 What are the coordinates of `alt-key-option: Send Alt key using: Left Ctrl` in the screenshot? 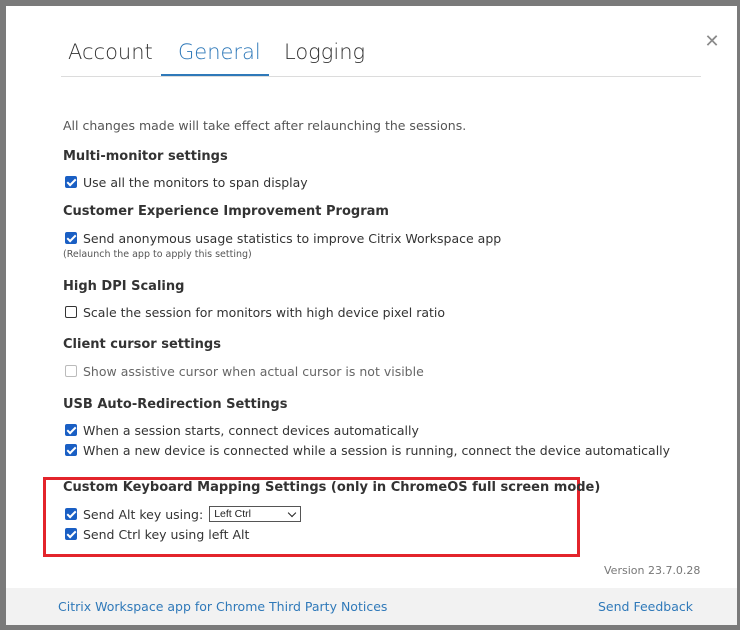 It's located at (183, 514).